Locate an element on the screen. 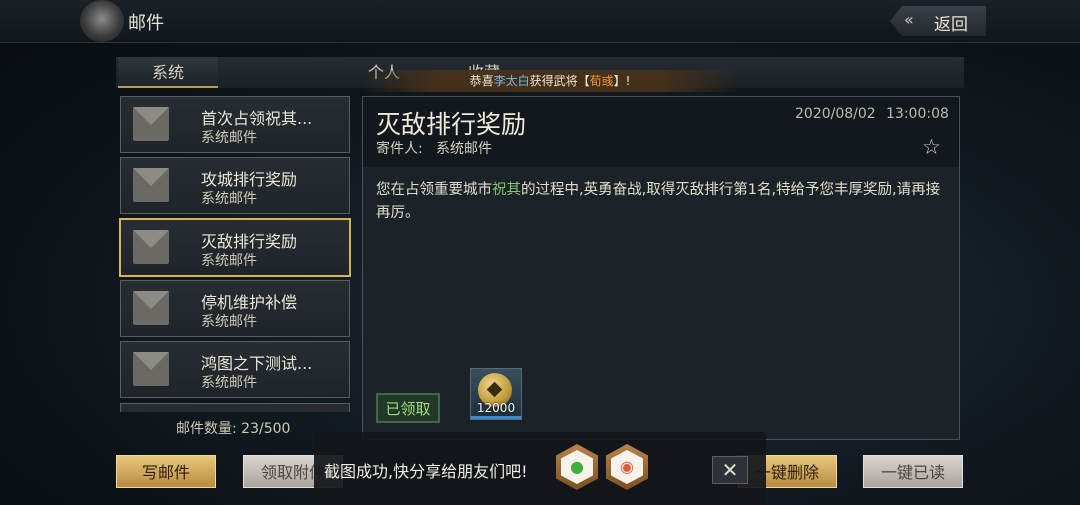 This screenshot has width=1080, height=505. read-all-button: 一键已读 is located at coordinates (913, 471).